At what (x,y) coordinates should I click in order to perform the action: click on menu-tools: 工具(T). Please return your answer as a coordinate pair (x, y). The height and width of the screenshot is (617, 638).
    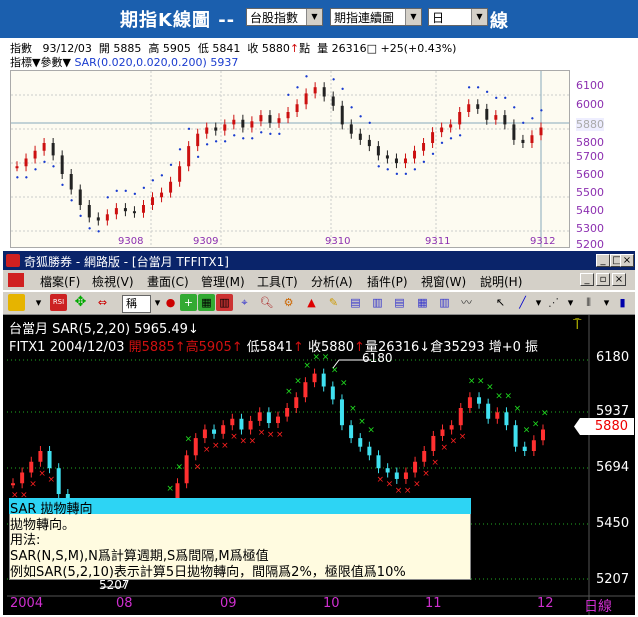
    Looking at the image, I should click on (277, 281).